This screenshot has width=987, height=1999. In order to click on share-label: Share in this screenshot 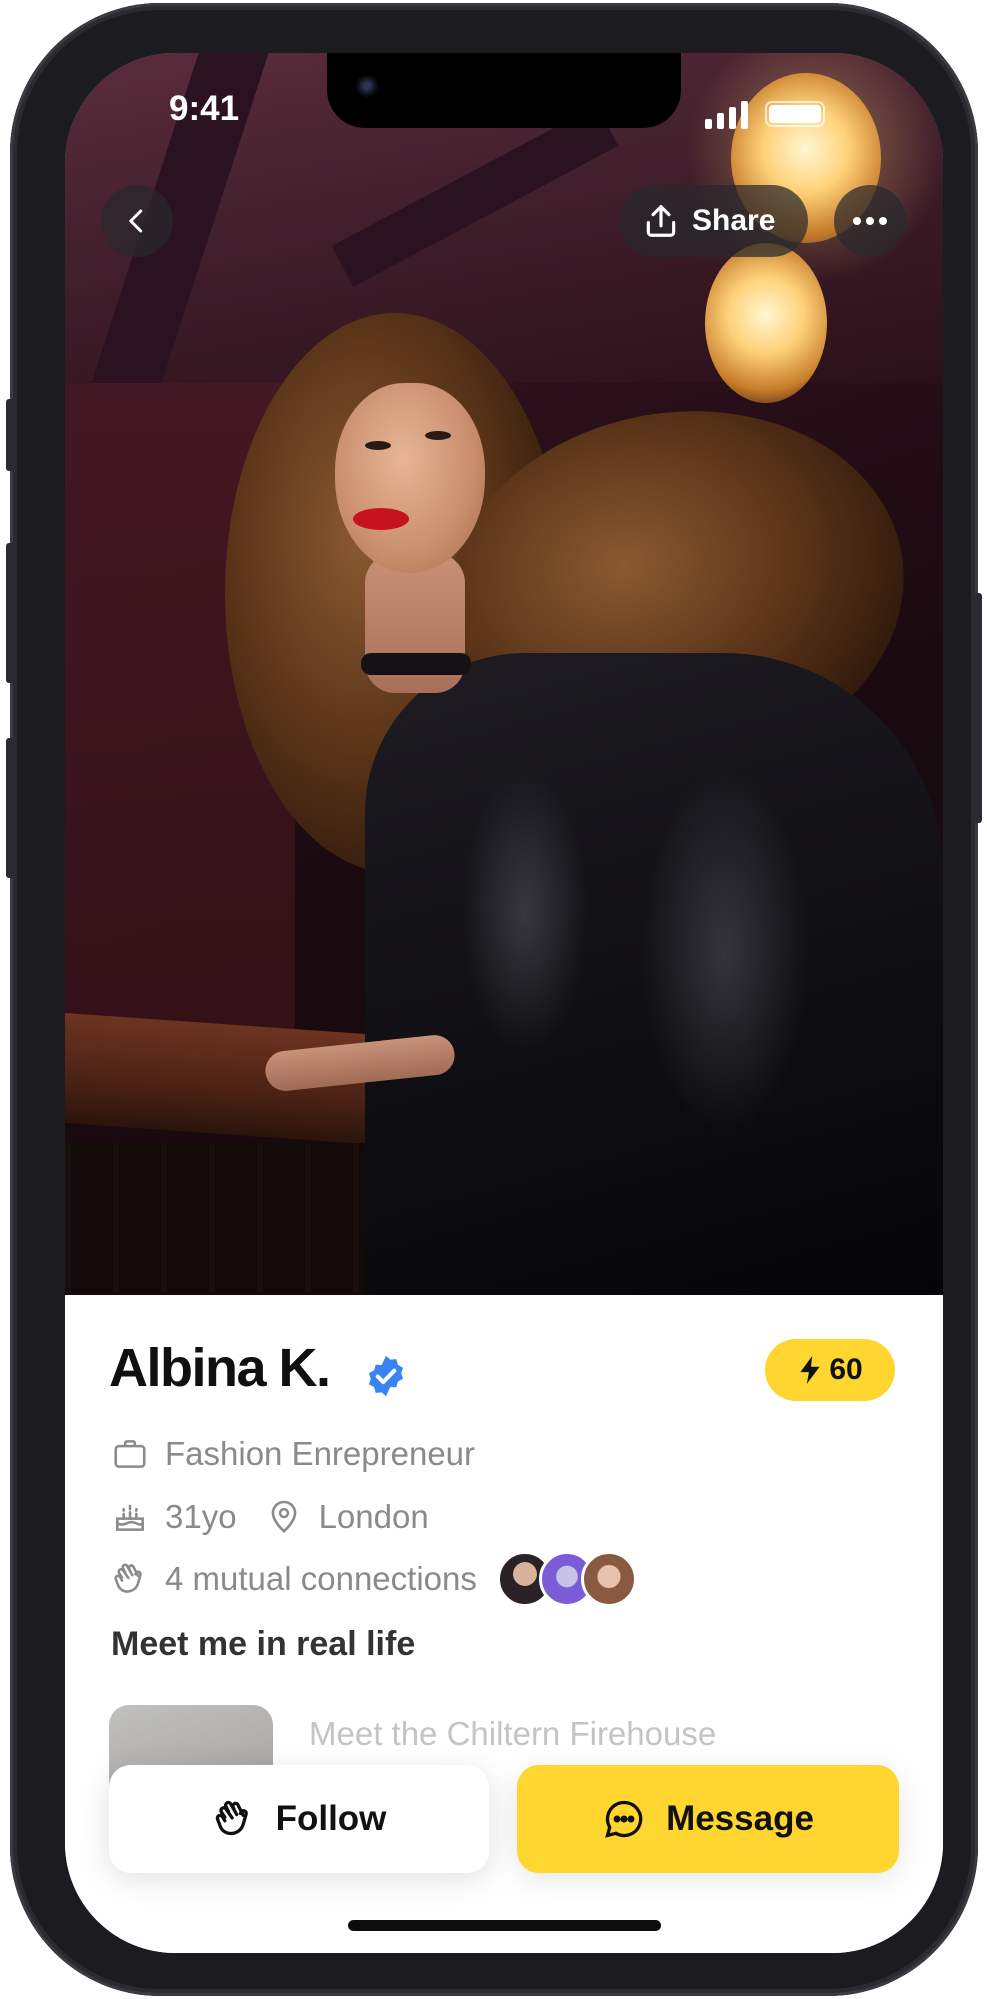, I will do `click(734, 220)`.